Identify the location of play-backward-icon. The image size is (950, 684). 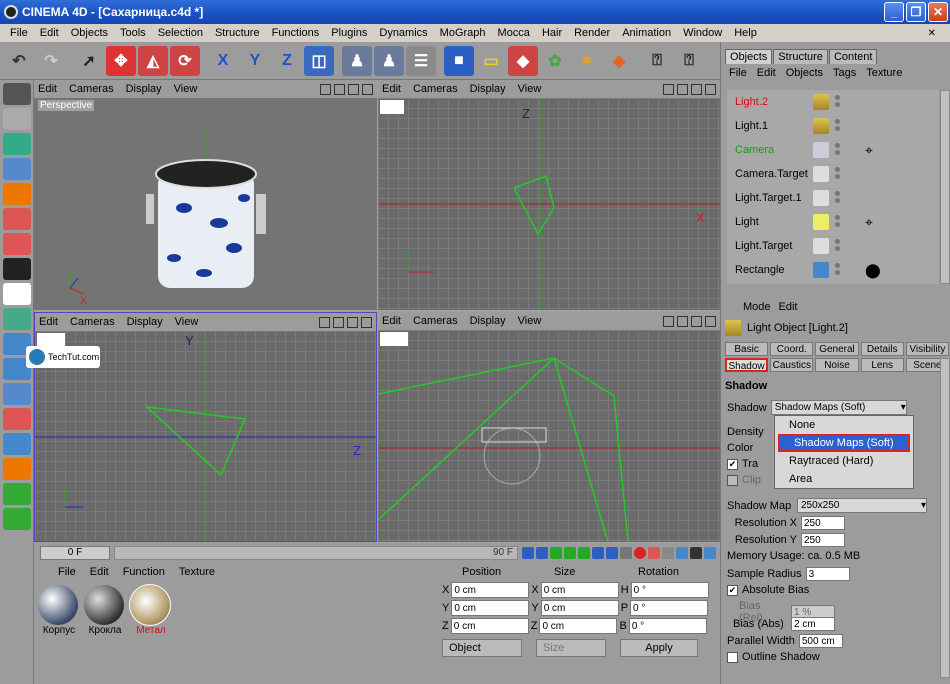
(556, 553).